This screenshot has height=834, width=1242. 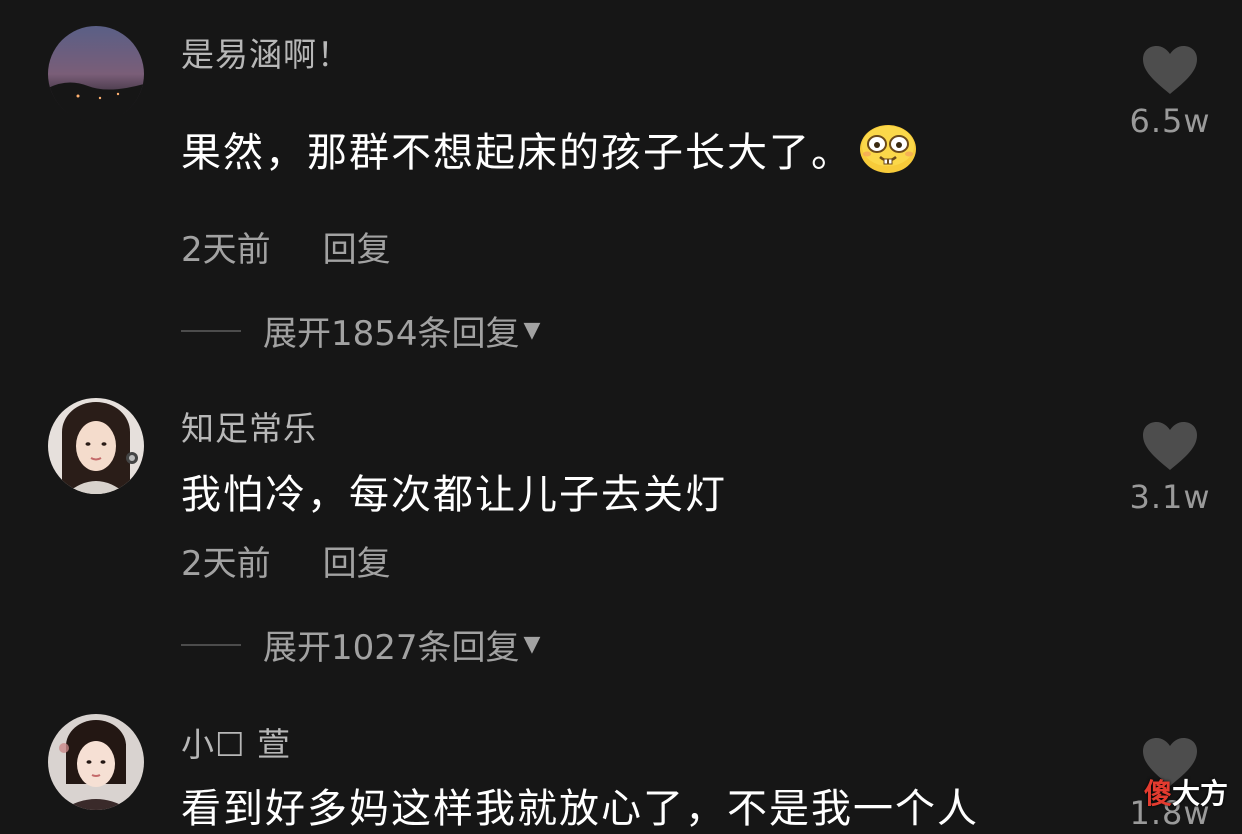 I want to click on expand-replies-button: 展开1854条回复 ▼, so click(x=360, y=330).